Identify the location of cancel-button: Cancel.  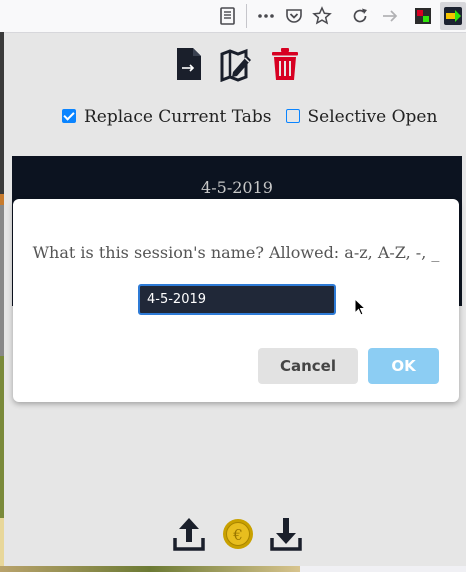
(308, 366).